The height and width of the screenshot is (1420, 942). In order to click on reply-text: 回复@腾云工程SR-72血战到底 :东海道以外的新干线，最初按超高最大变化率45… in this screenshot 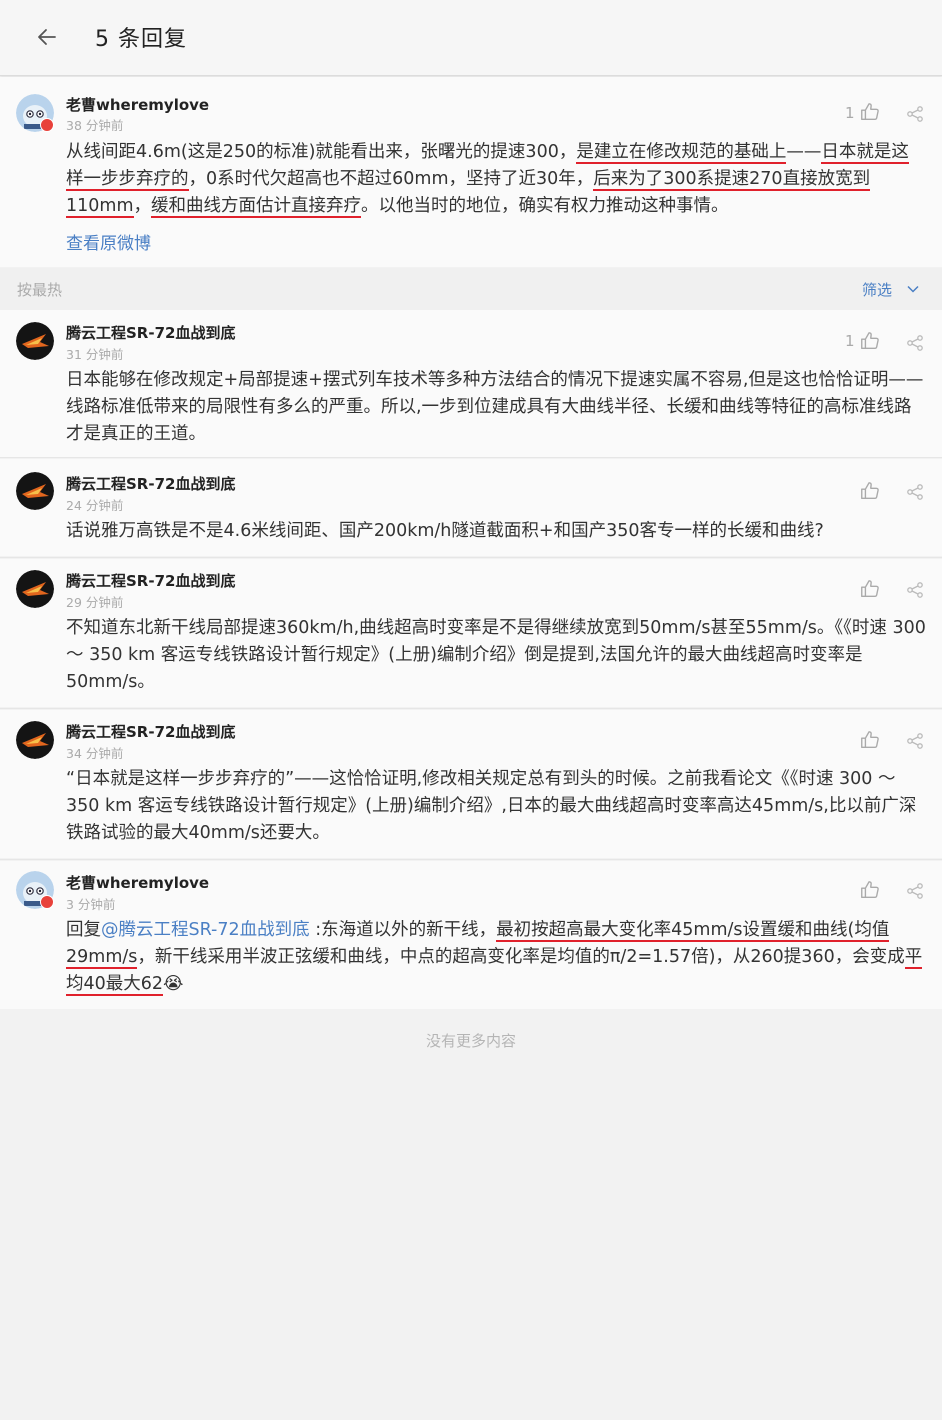, I will do `click(497, 957)`.